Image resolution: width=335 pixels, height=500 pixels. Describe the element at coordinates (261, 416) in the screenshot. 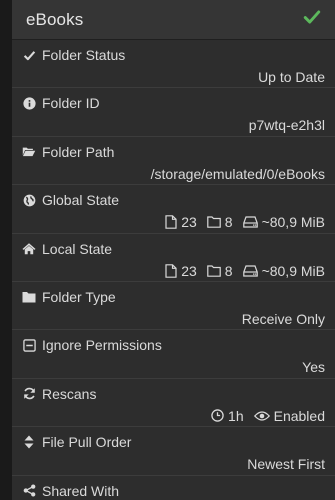

I see `eye-icon` at that location.